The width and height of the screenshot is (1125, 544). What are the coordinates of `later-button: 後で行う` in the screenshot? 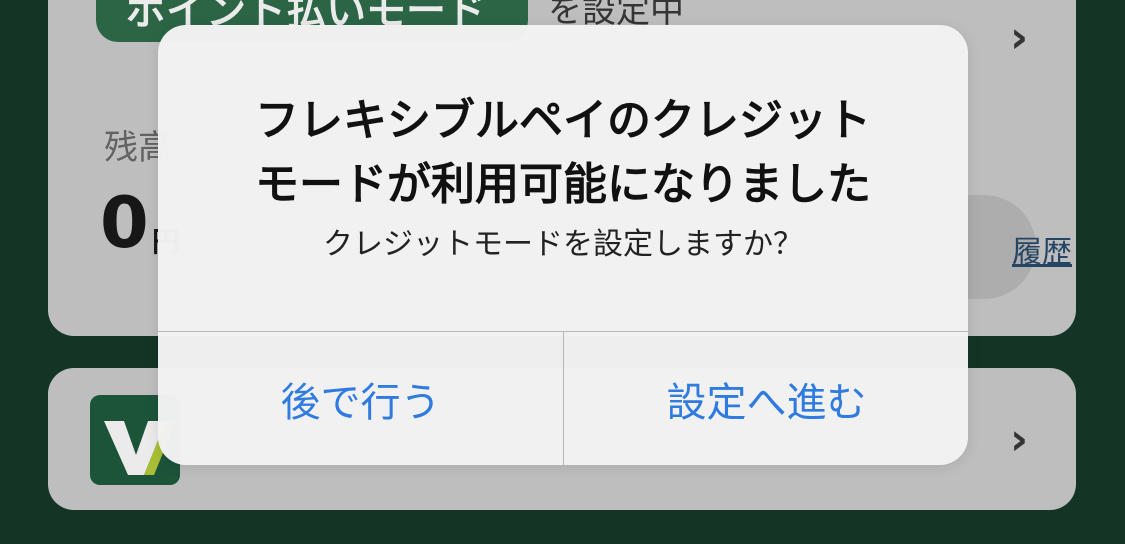 It's located at (360, 398).